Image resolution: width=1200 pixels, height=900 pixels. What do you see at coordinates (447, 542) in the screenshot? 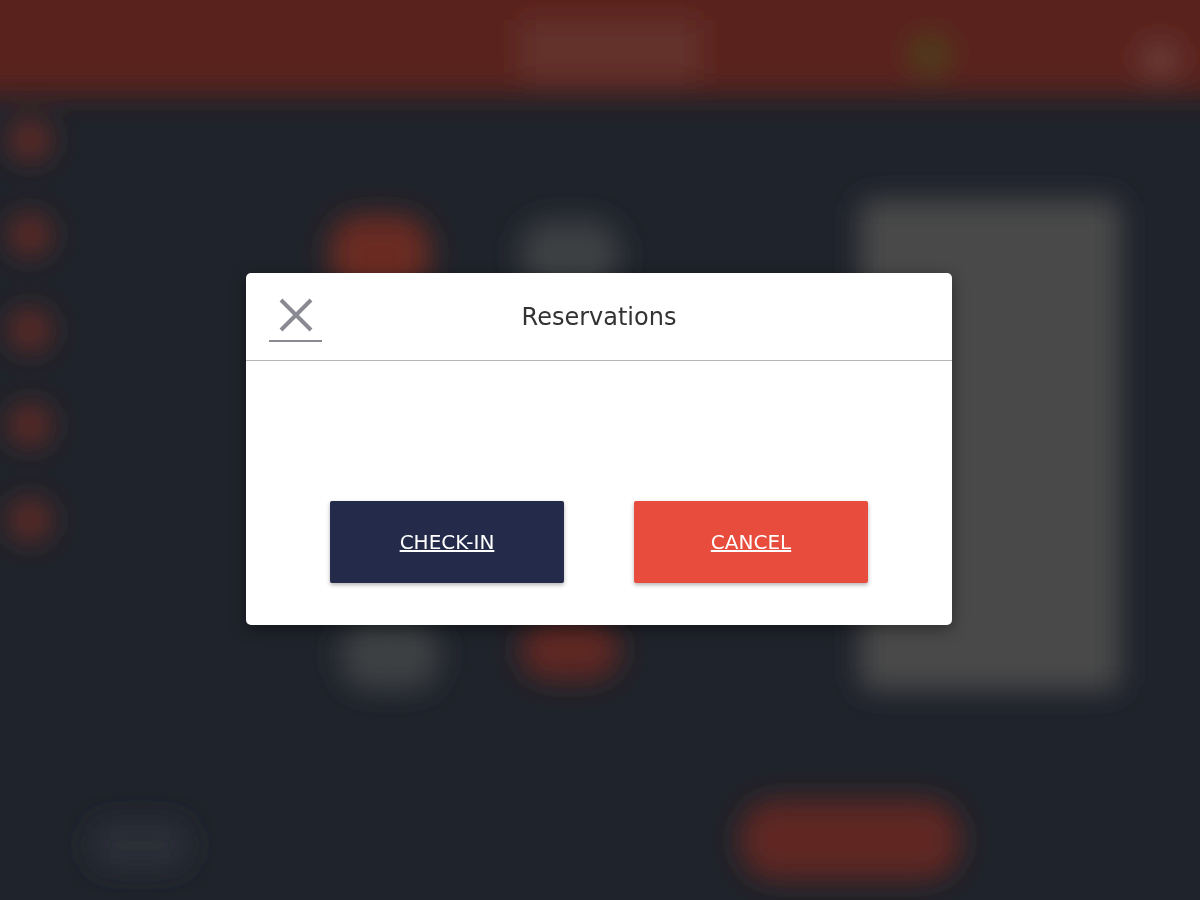
I see `action-button: CHECK-IN` at bounding box center [447, 542].